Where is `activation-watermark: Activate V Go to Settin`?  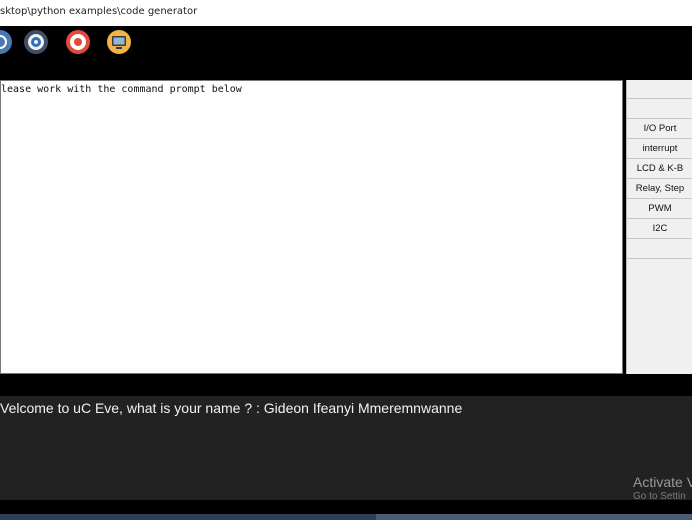
activation-watermark: Activate V Go to Settin is located at coordinates (662, 488).